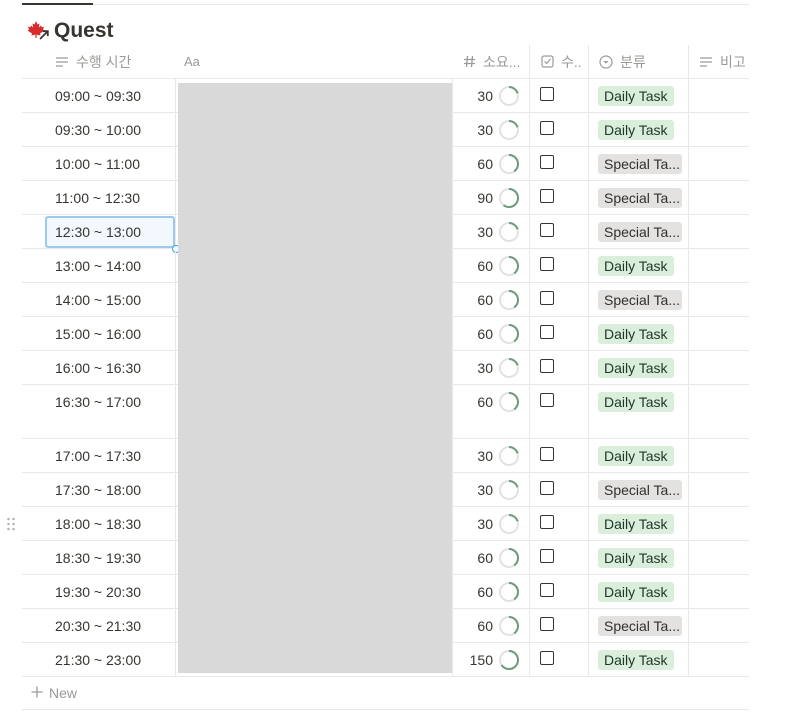 This screenshot has height=712, width=797. I want to click on time-cell: 09:30 ~ 10:00, so click(99, 129).